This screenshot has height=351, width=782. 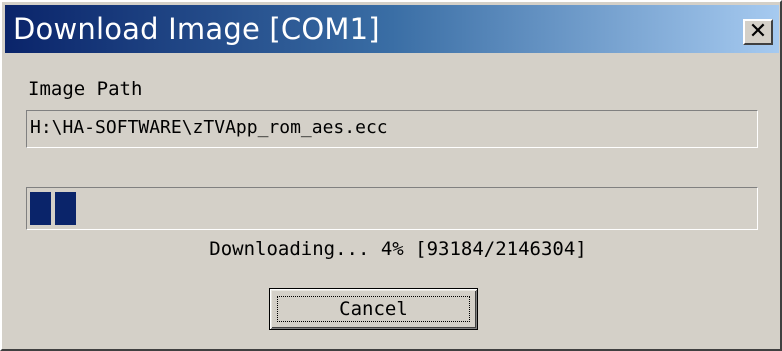 I want to click on title-bar: Download Image [COM1] ✕, so click(x=392, y=29).